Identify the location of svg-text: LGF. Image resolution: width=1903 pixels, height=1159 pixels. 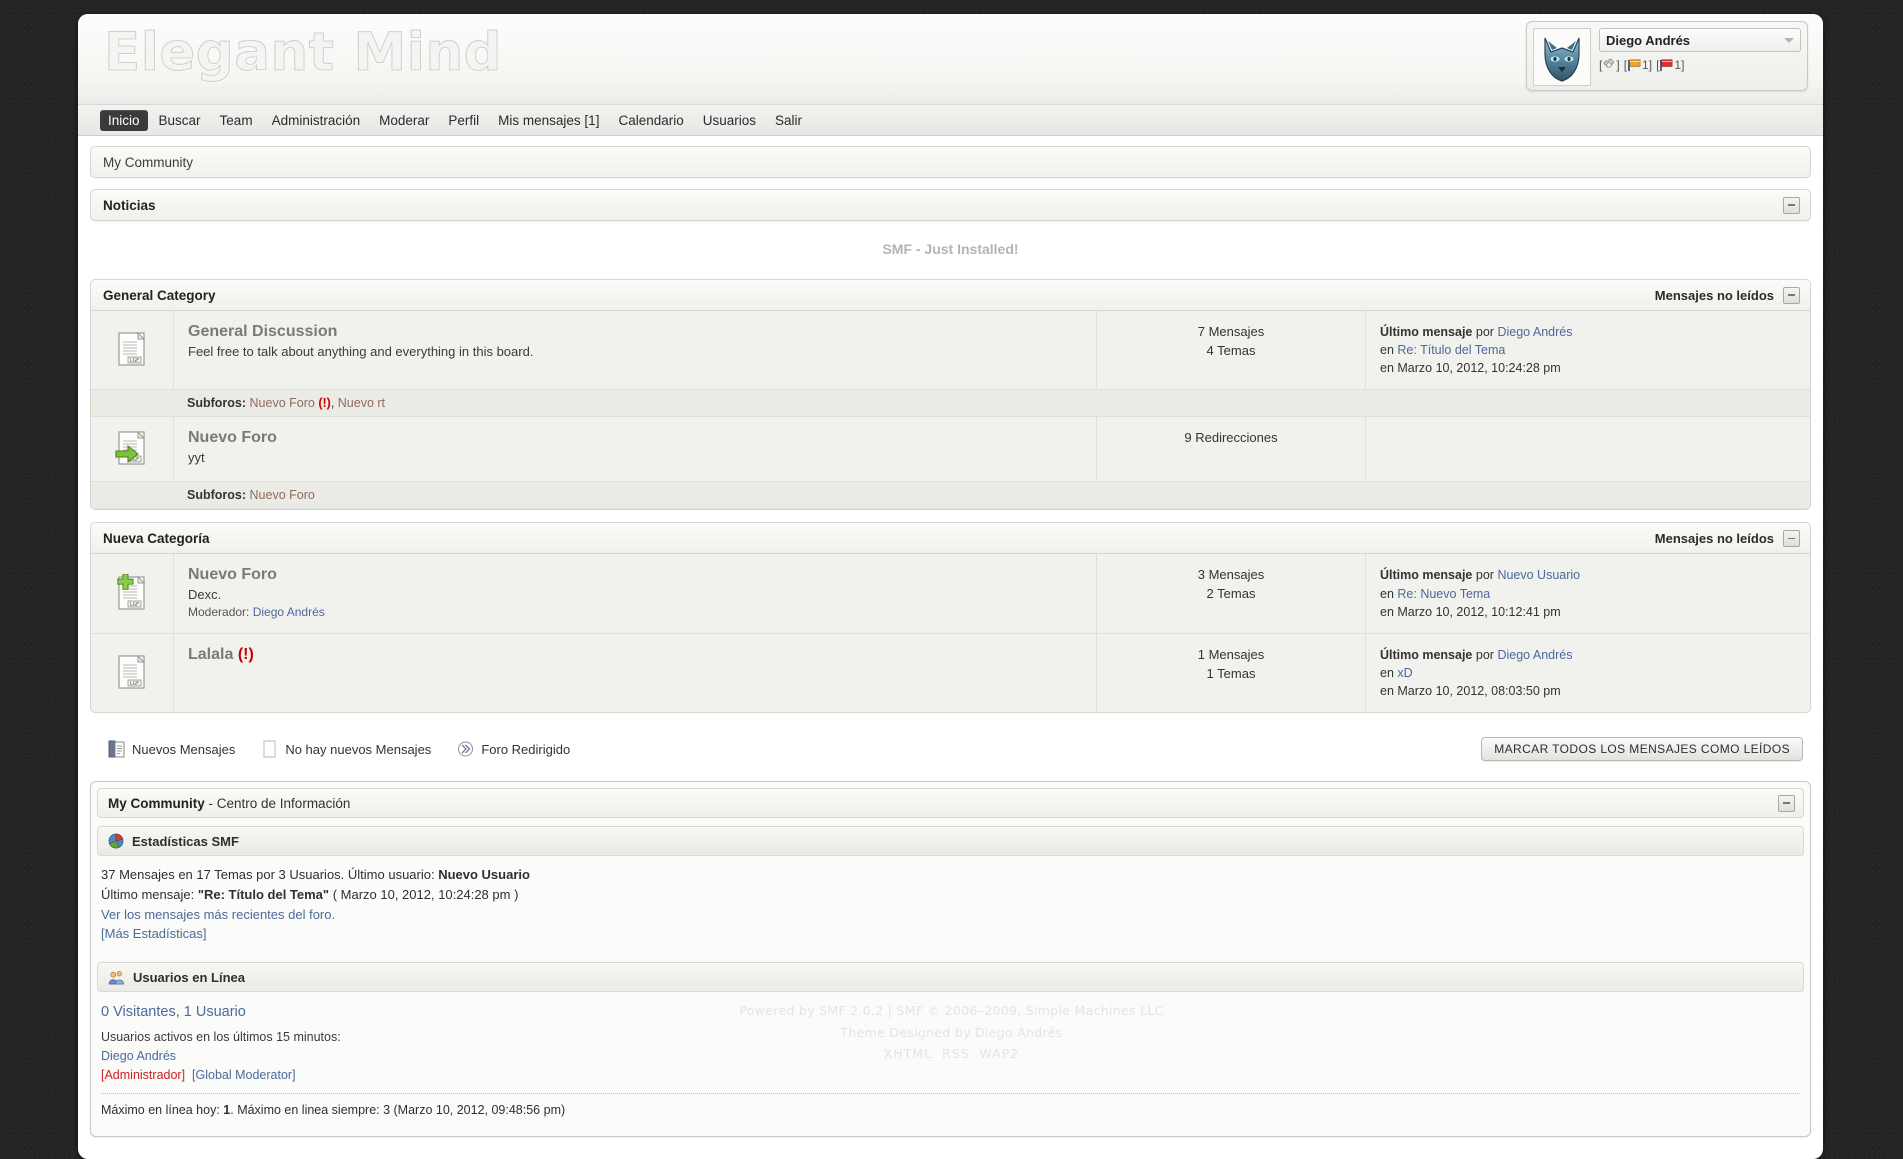
(134, 361).